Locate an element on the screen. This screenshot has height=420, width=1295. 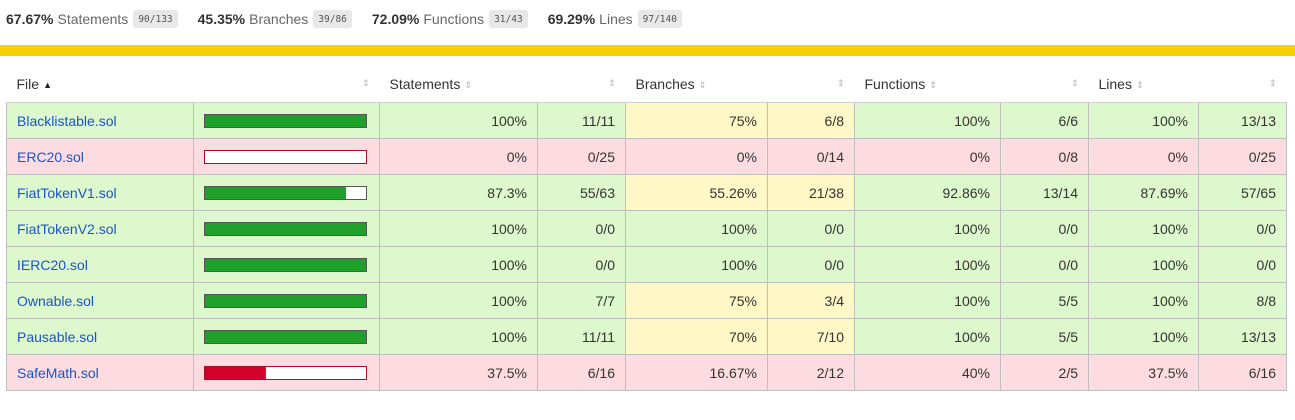
header-statements-label: Statements is located at coordinates (425, 83).